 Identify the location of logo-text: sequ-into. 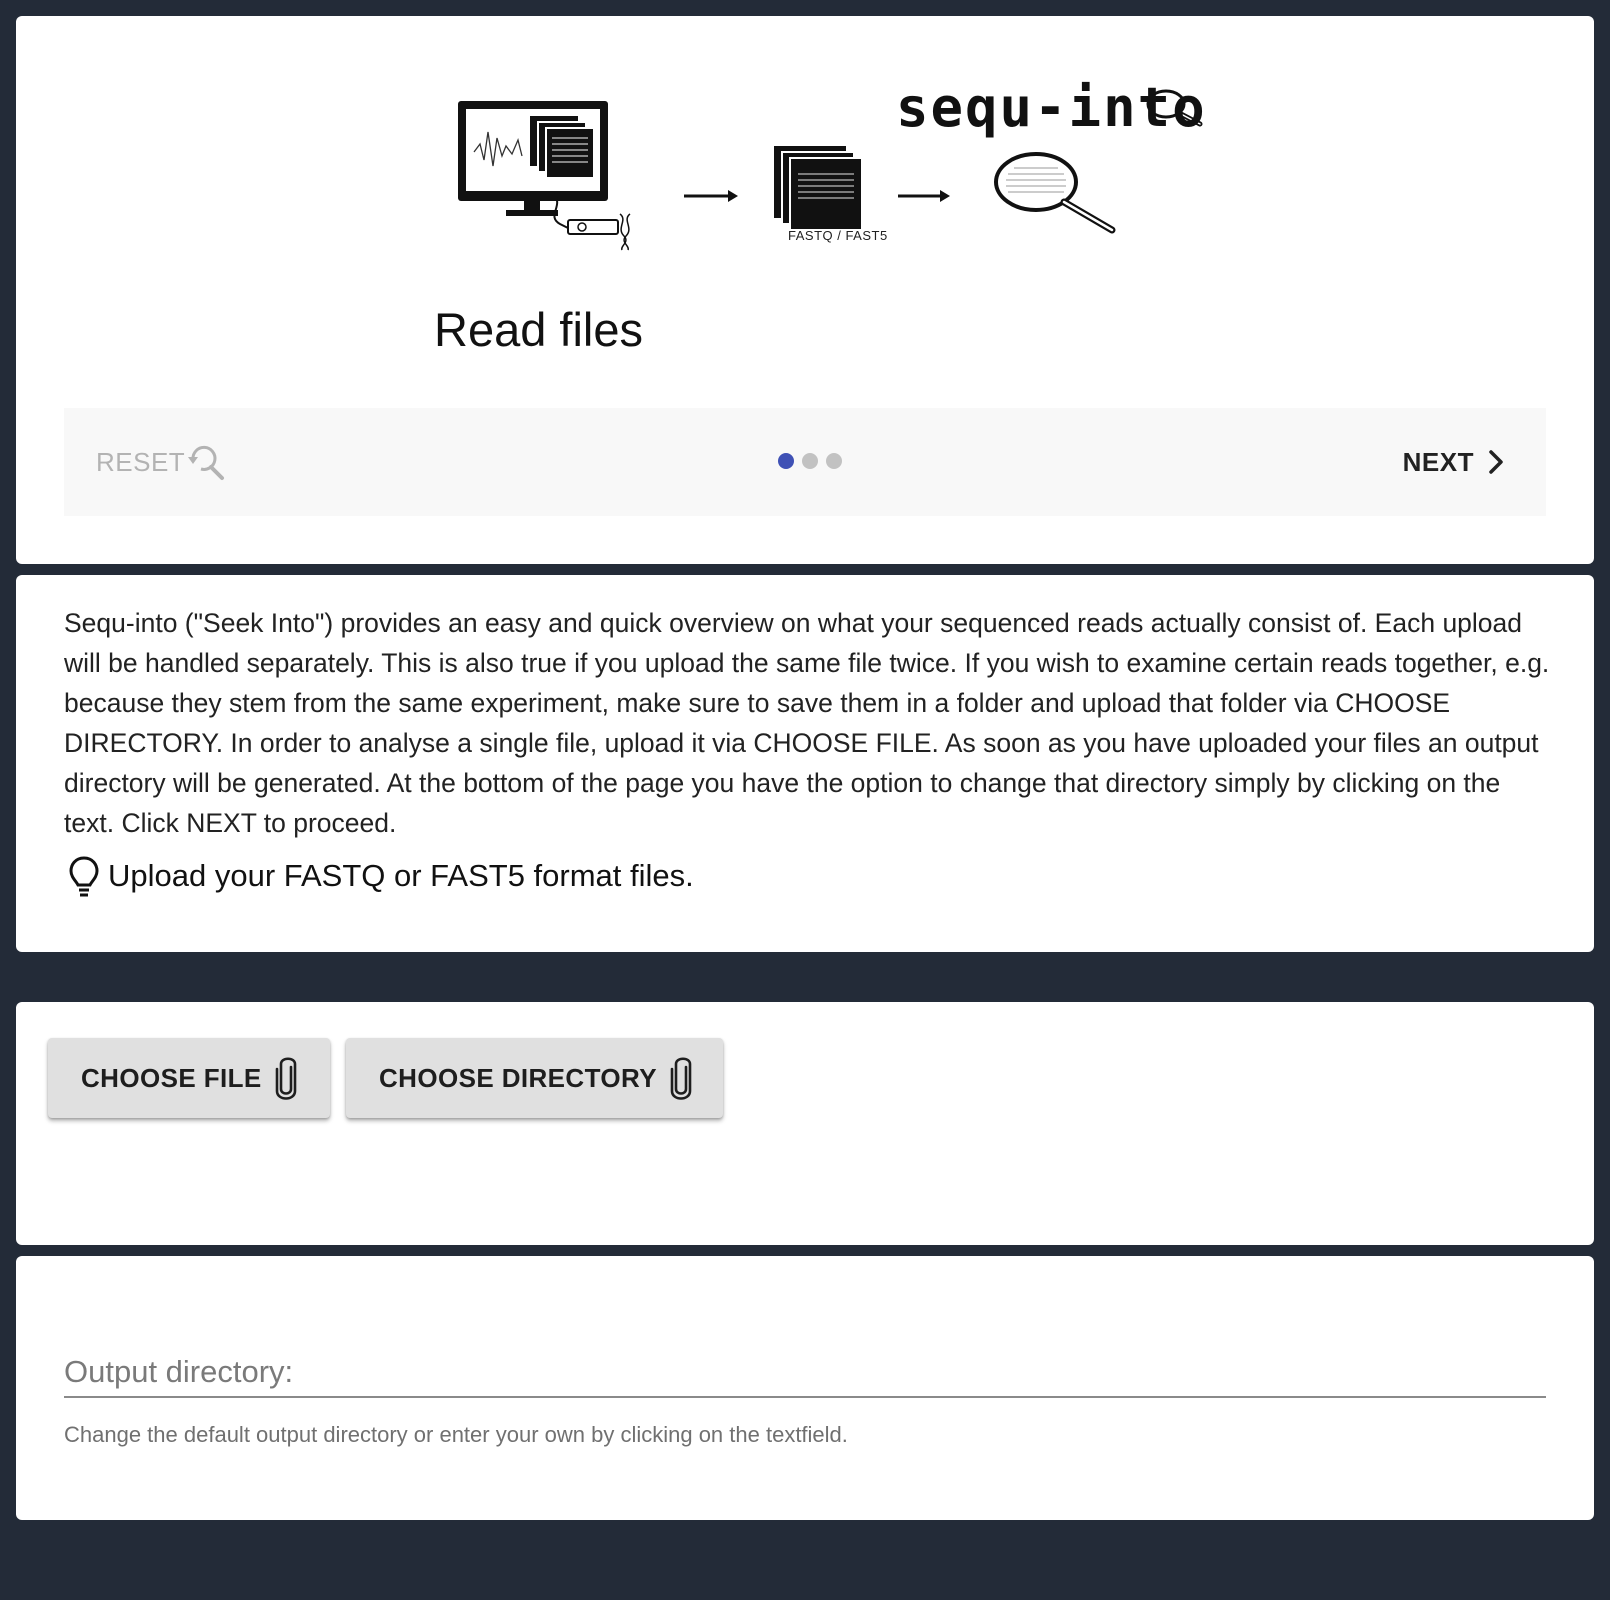
(1051, 107).